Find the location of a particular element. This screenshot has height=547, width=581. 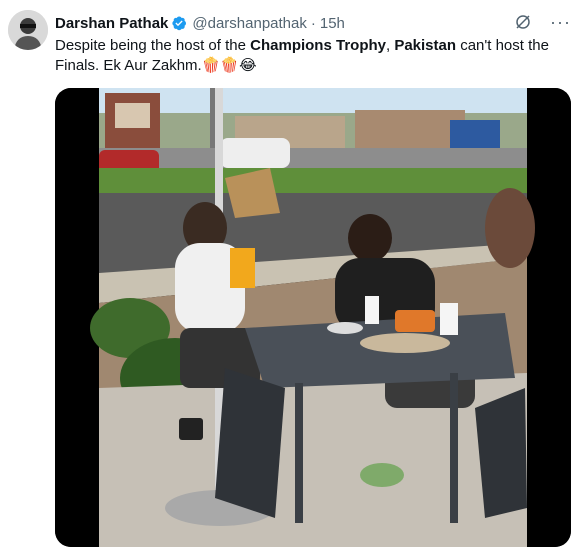

more-options-icon: ··· is located at coordinates (560, 22).